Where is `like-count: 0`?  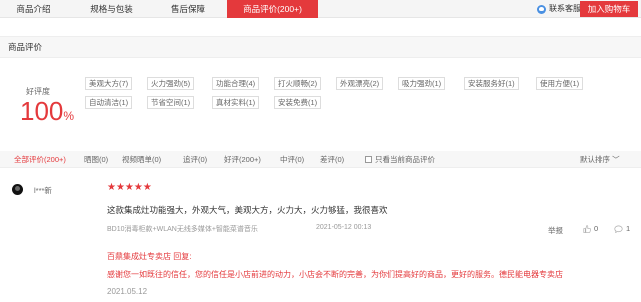 like-count: 0 is located at coordinates (596, 228).